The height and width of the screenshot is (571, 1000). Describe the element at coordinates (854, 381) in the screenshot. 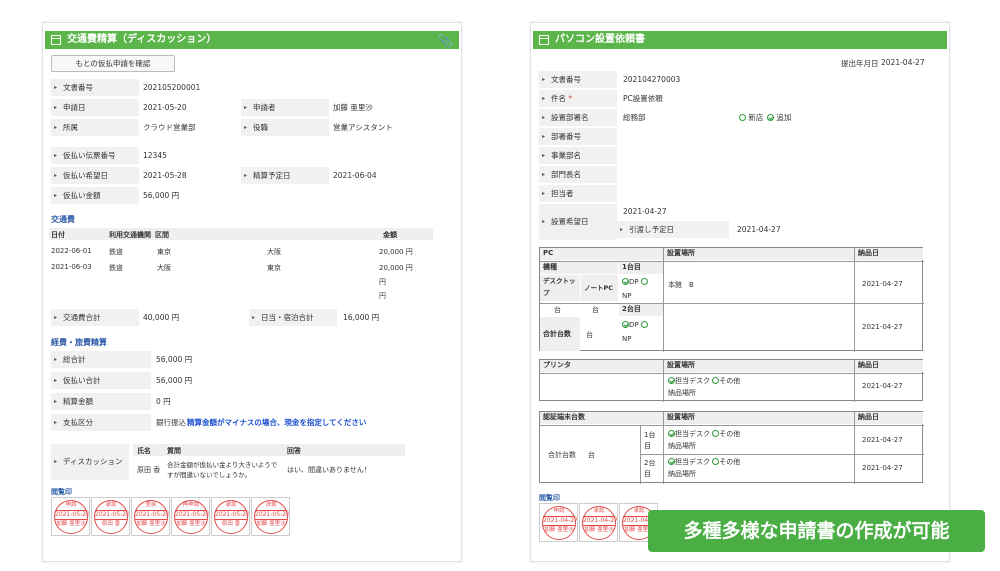

I see `printer-line-v2` at that location.